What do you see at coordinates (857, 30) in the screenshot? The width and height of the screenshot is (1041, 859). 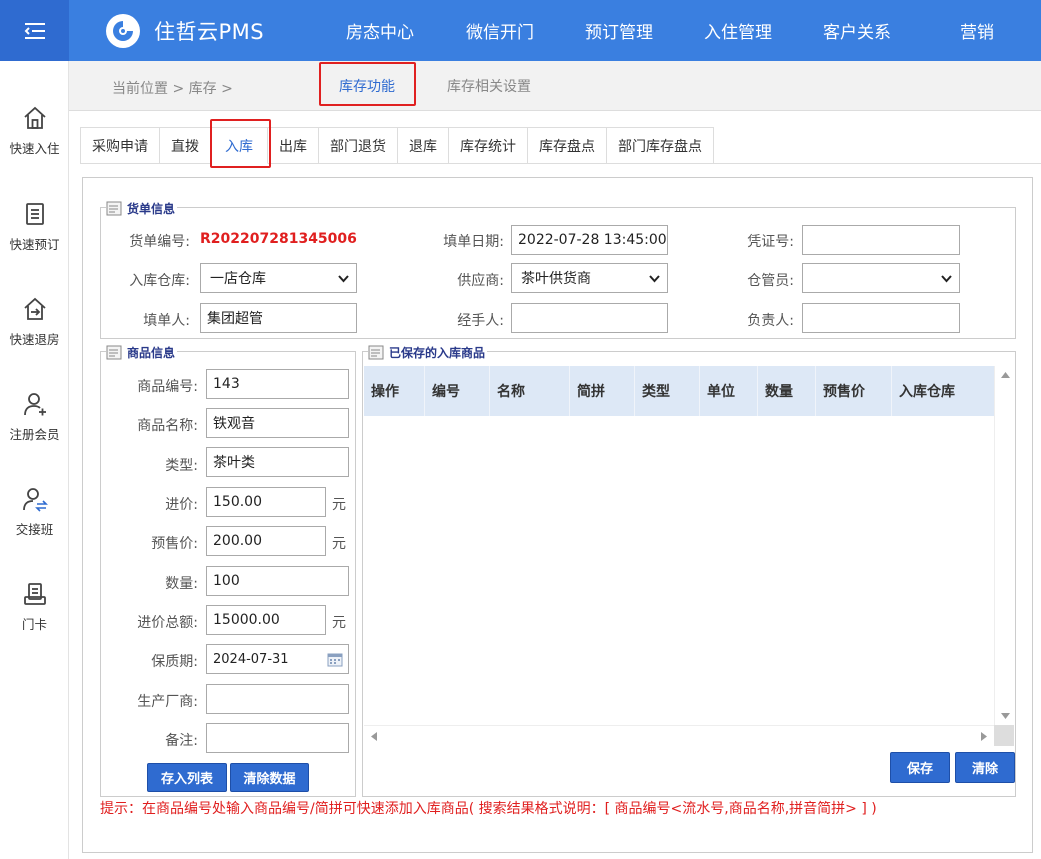 I see `nav-customers: 客户关系` at bounding box center [857, 30].